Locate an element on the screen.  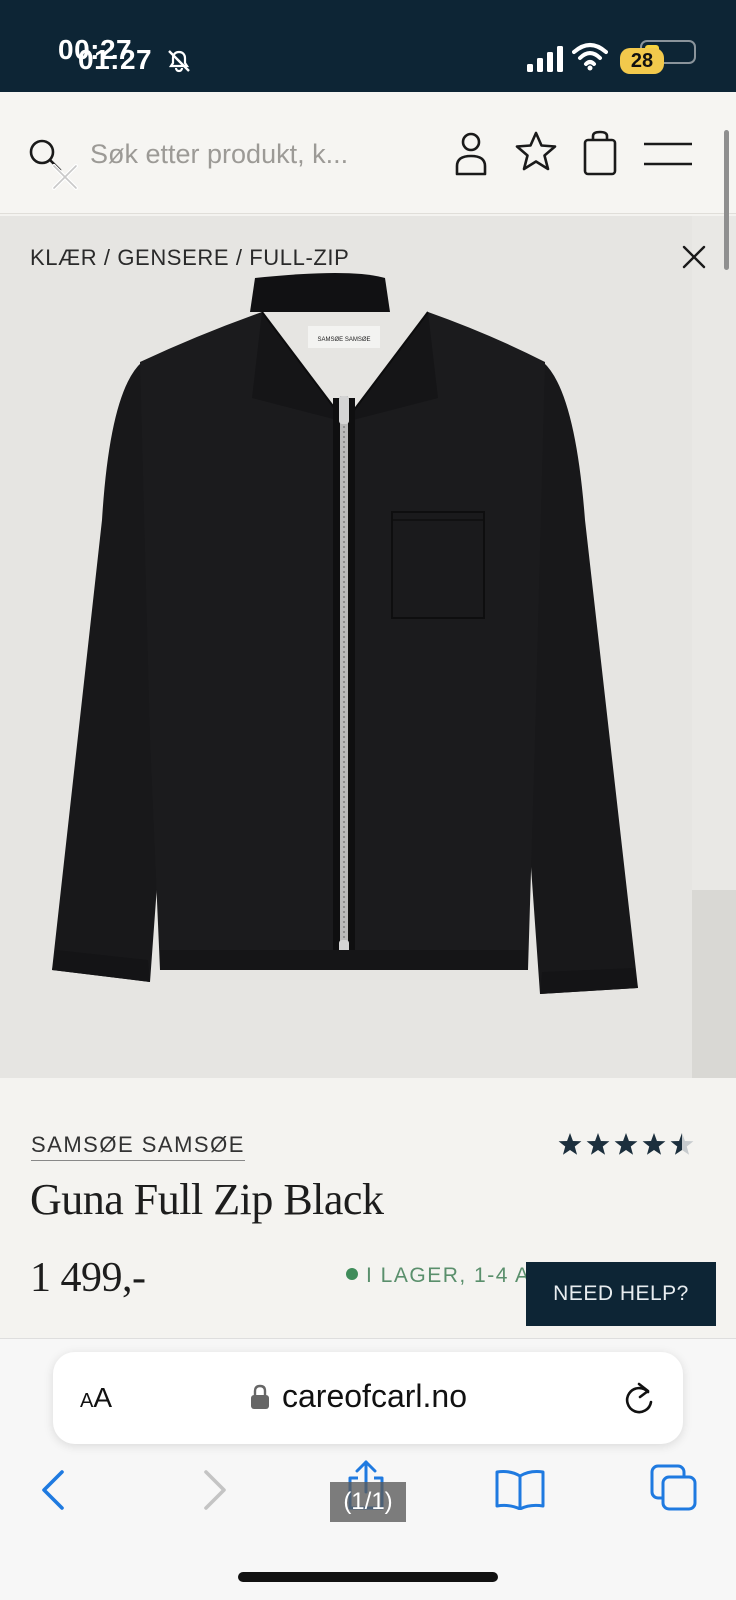
menu-icon is located at coordinates (668, 154).